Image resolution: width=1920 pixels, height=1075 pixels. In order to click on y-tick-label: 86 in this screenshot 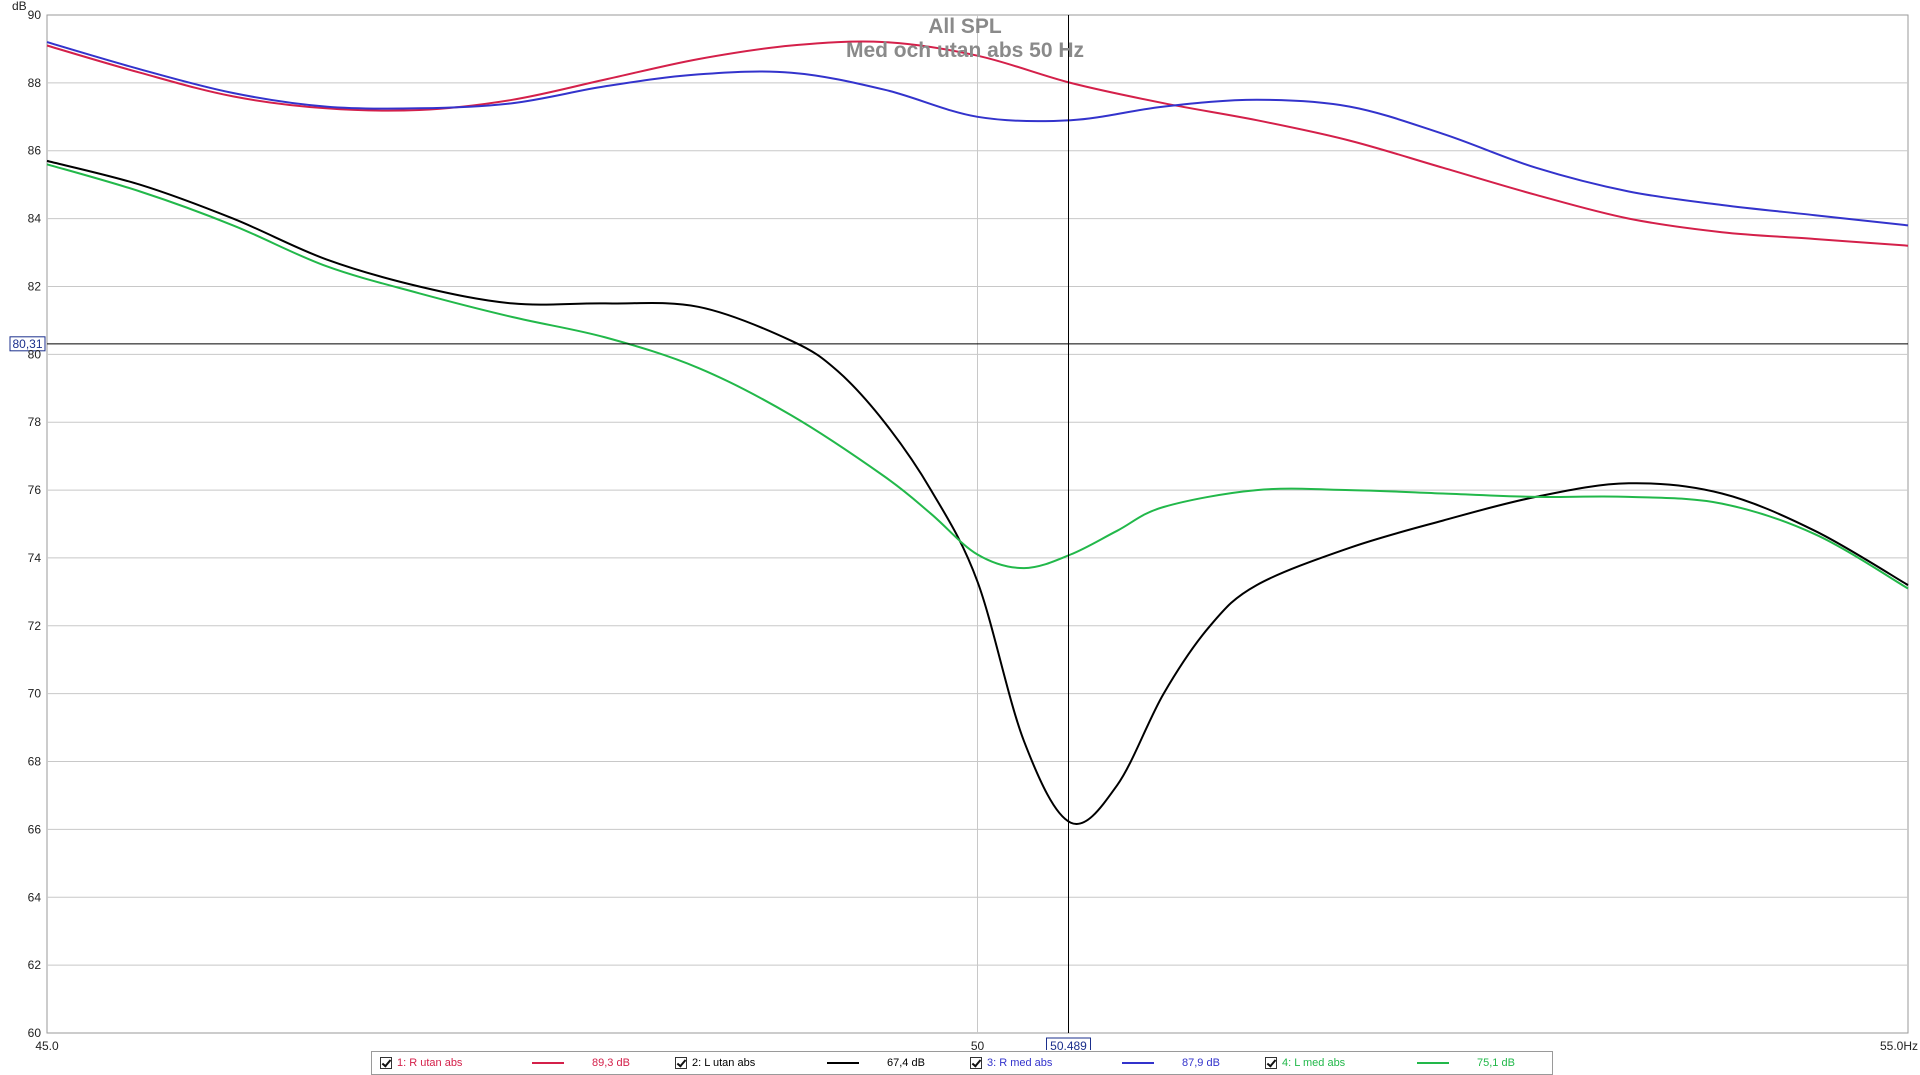, I will do `click(35, 151)`.